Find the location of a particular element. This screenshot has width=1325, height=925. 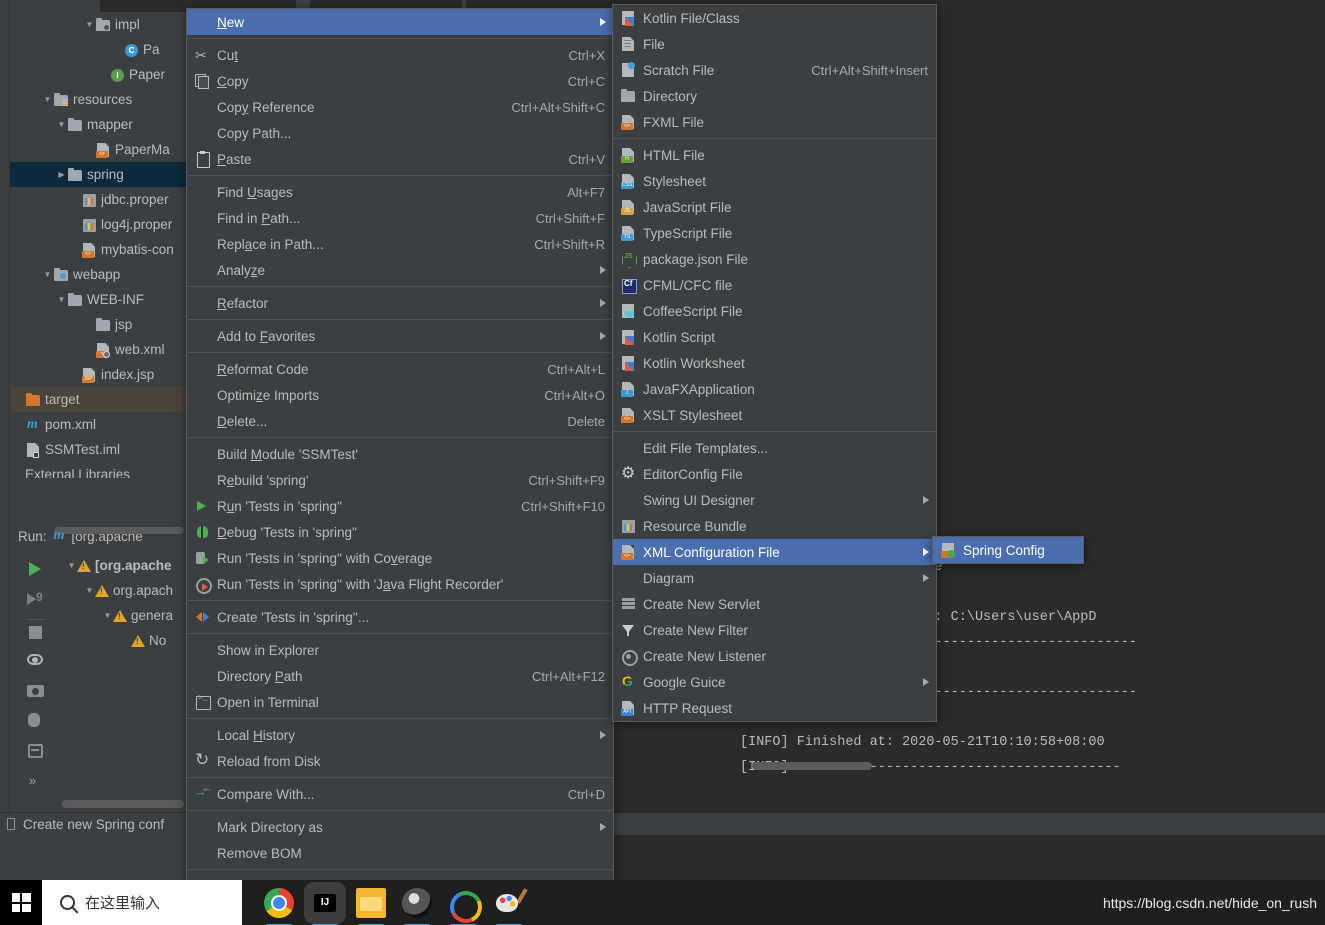

menu-item-local-history: Local History is located at coordinates (400, 735).